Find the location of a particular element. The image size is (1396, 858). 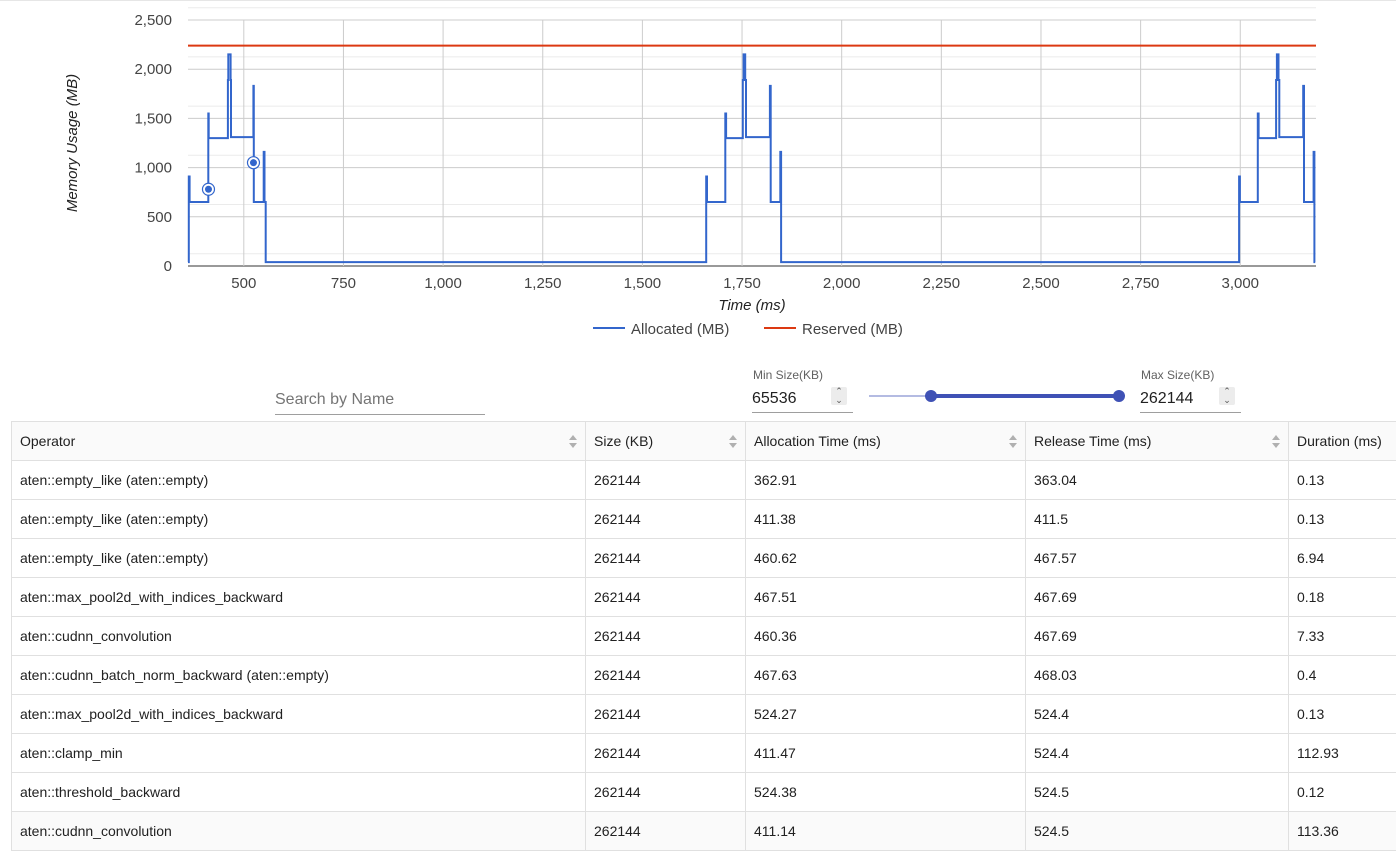

legend-allocated-label: Allocated (MB) is located at coordinates (680, 329).